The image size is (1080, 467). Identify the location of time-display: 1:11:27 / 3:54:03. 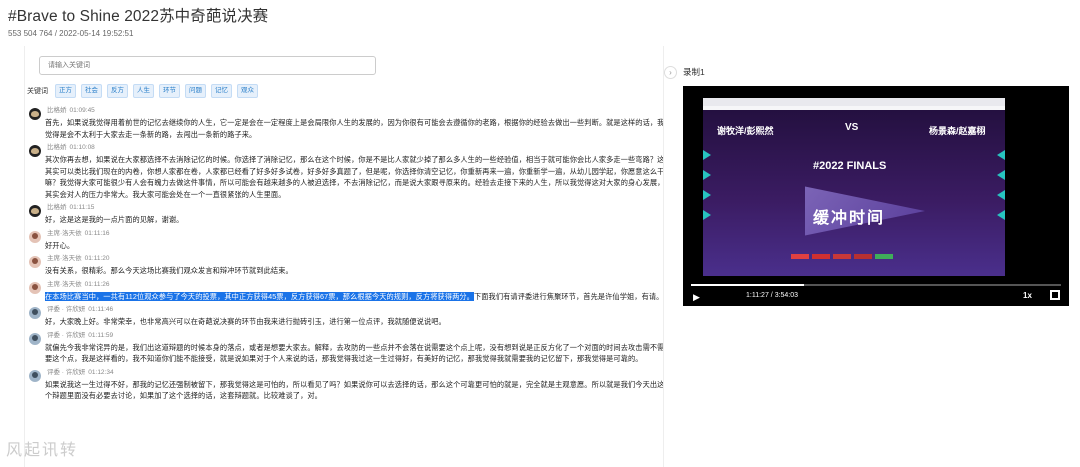
(772, 295).